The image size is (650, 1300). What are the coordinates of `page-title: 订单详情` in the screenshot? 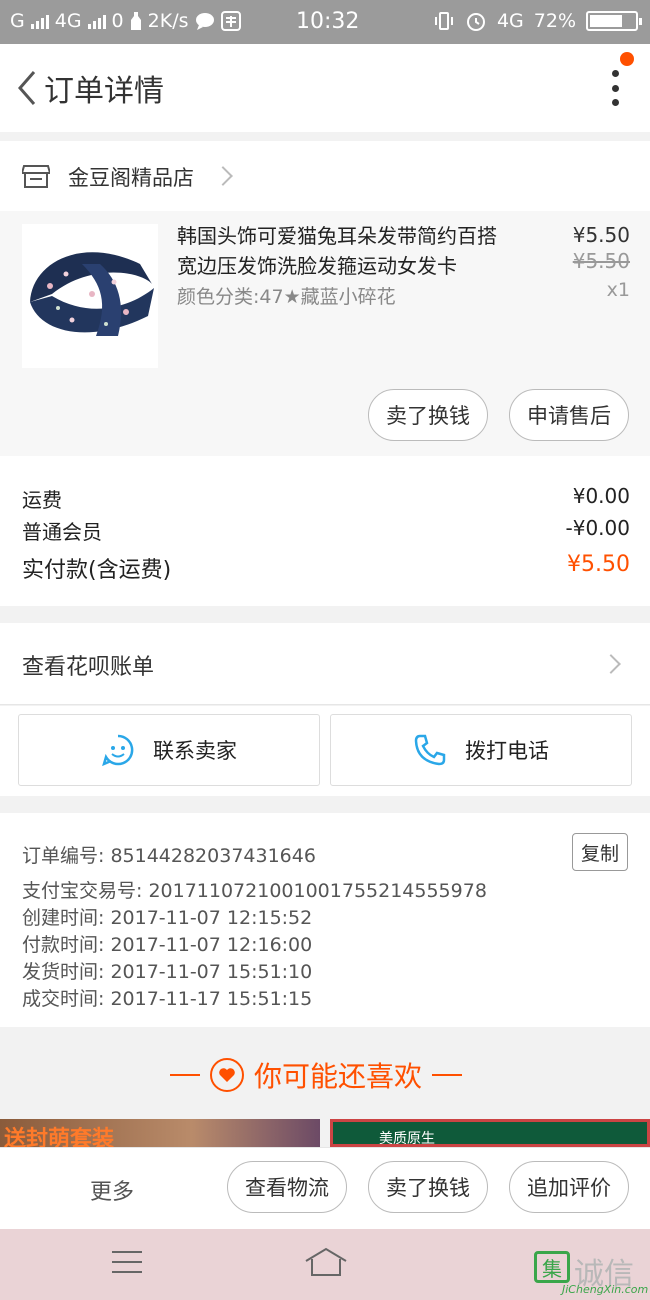 It's located at (104, 91).